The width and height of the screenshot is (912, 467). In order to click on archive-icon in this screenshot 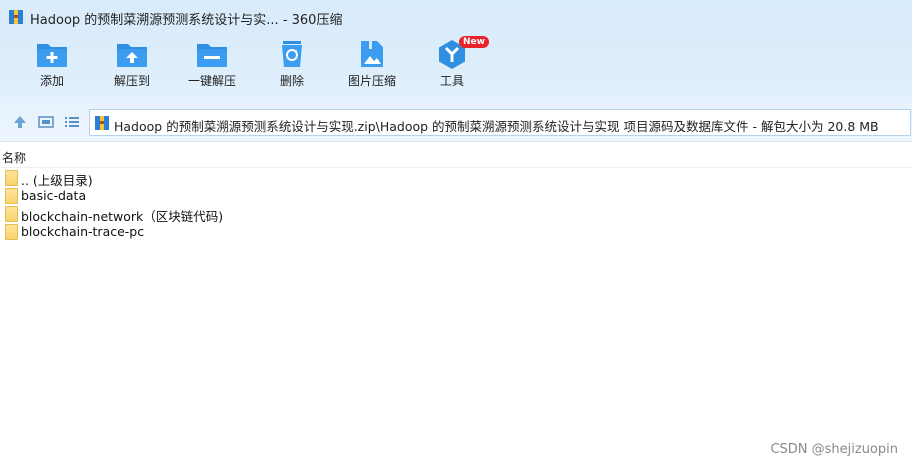, I will do `click(102, 123)`.